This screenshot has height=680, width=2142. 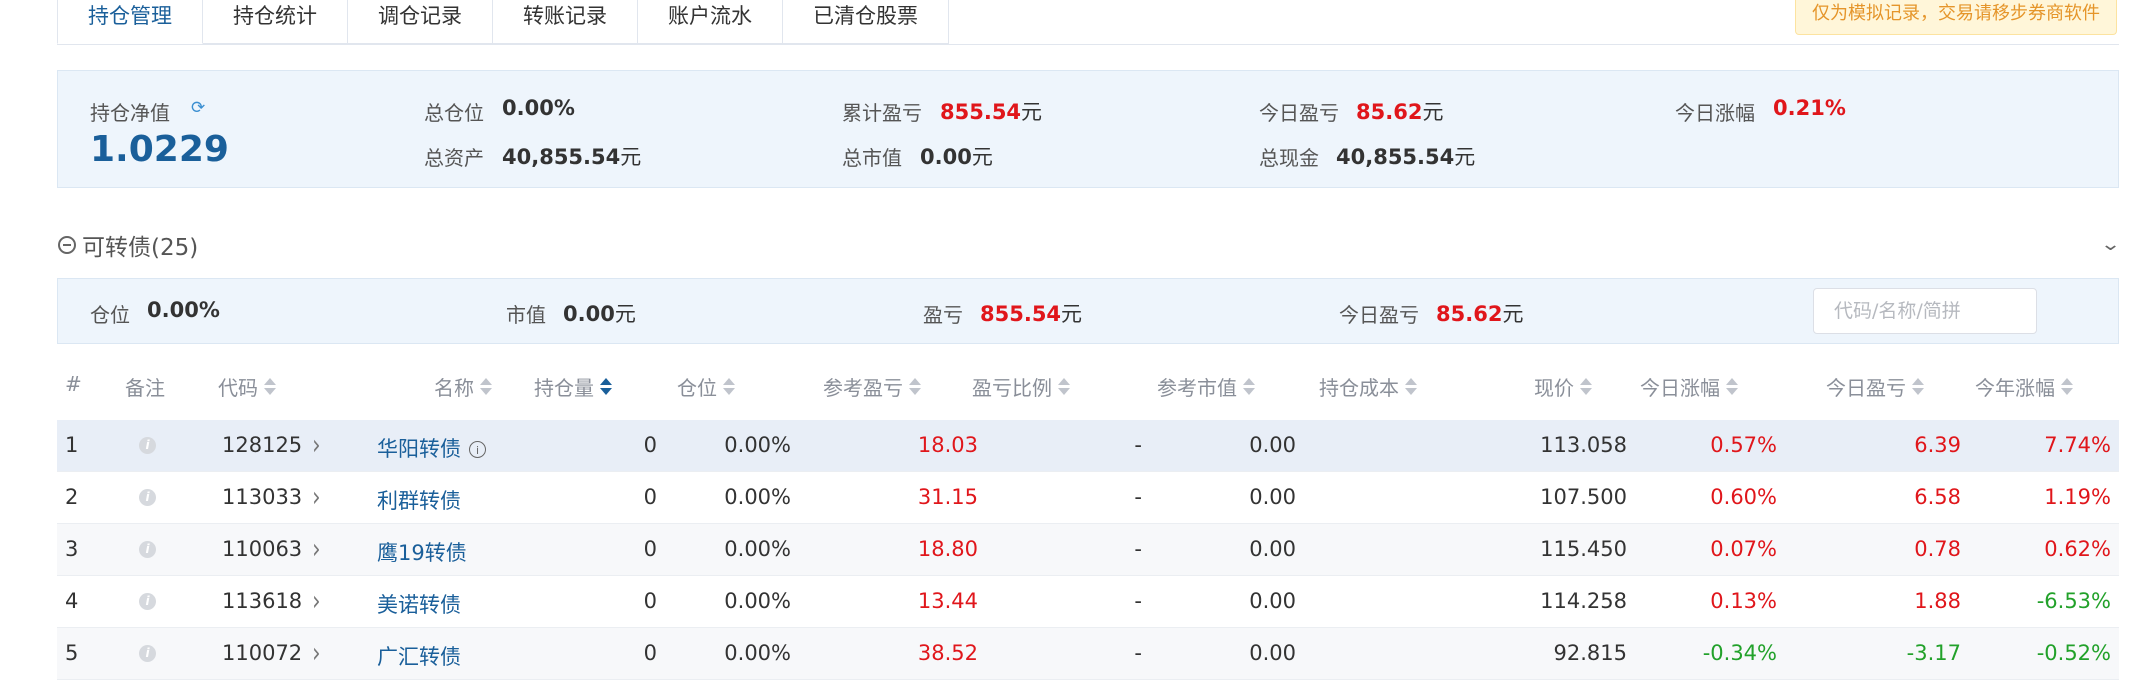 What do you see at coordinates (1368, 386) in the screenshot?
I see `col-cost: 持仓成本` at bounding box center [1368, 386].